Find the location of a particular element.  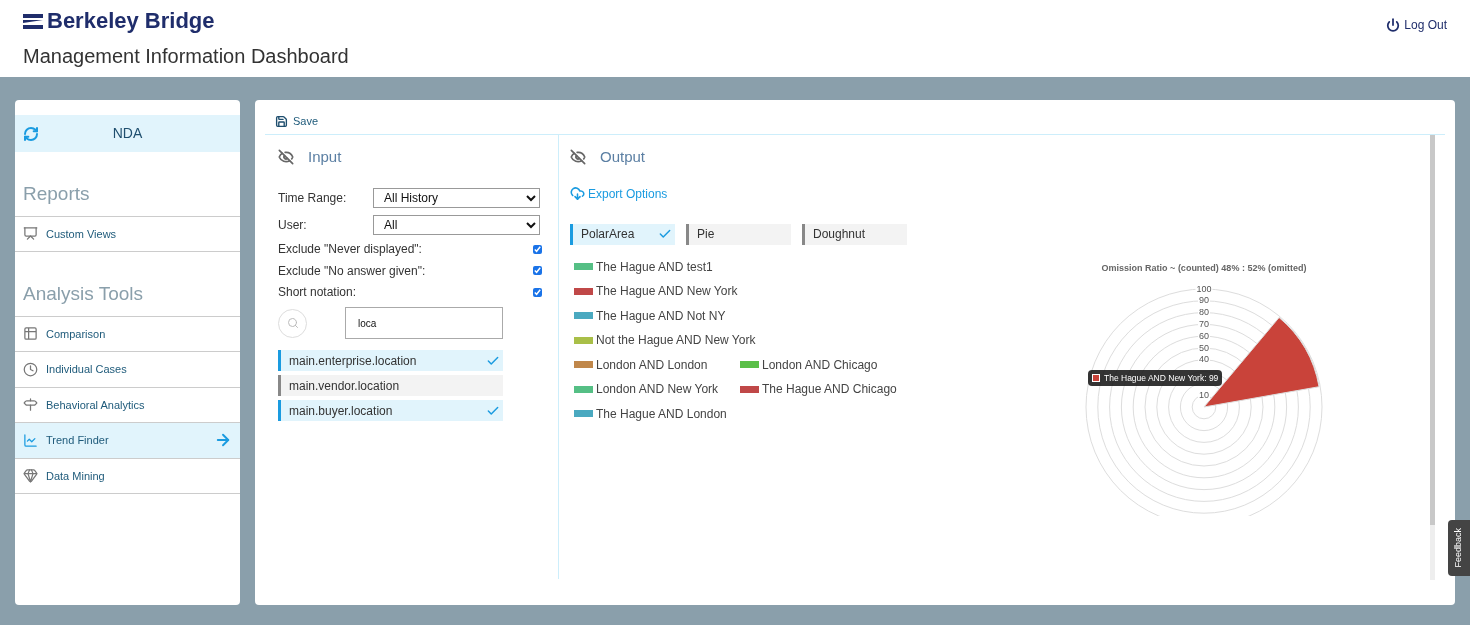

legend-label: The Hague AND Chicago is located at coordinates (829, 389).